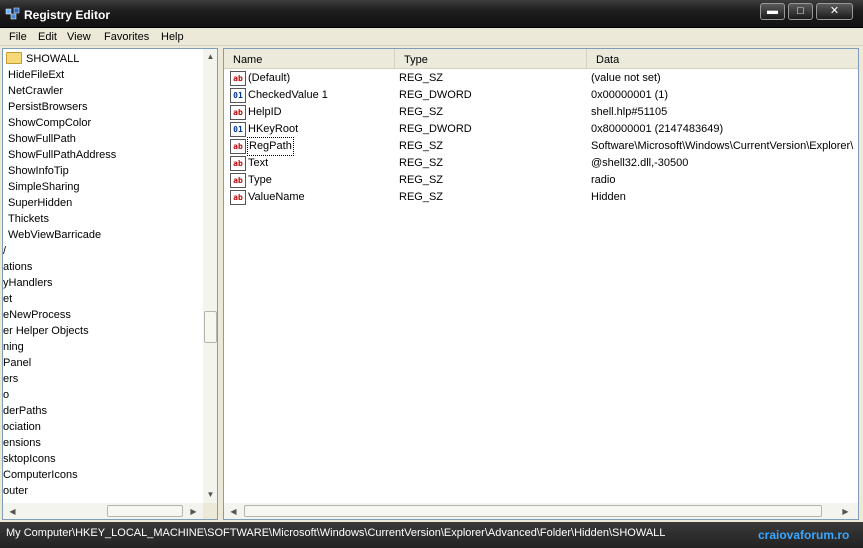  I want to click on menu-help: Help, so click(172, 37).